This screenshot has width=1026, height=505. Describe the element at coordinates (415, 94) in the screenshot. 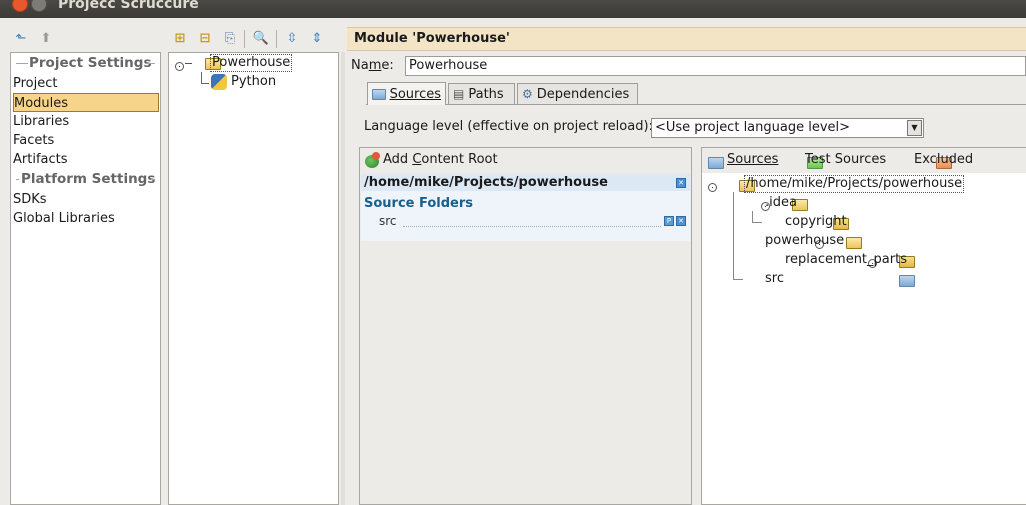

I see `tab-sources-label: Sources` at that location.